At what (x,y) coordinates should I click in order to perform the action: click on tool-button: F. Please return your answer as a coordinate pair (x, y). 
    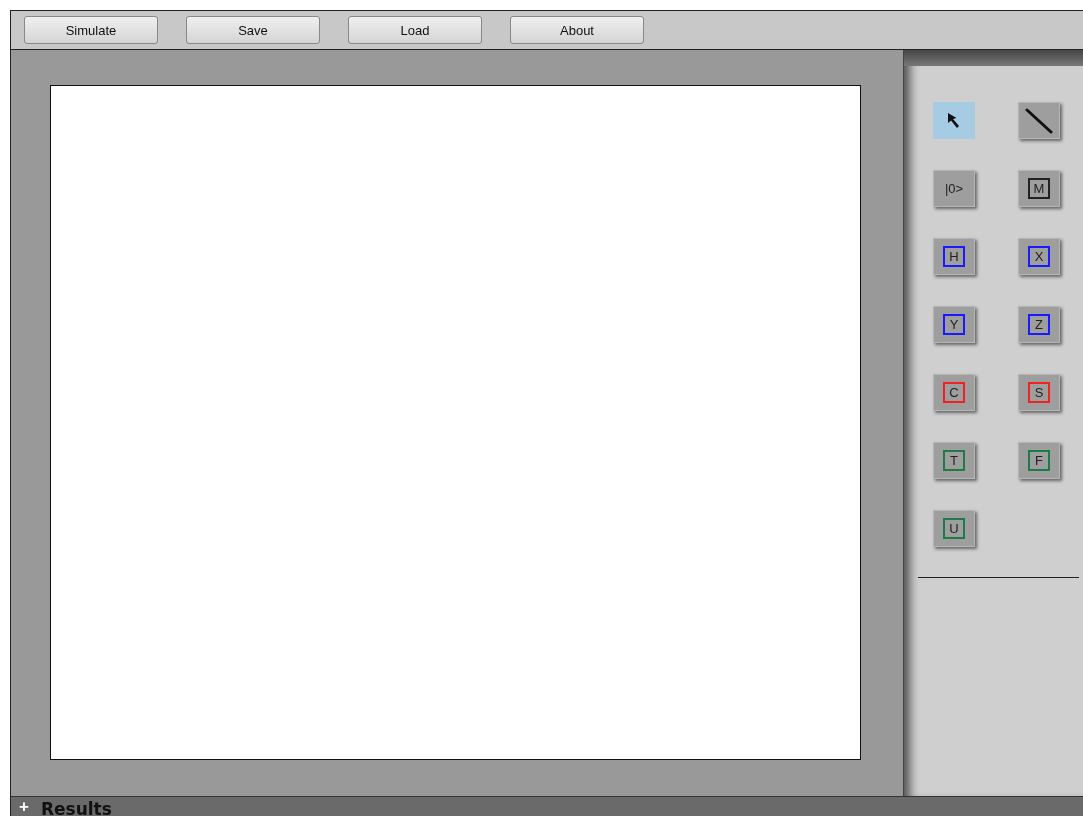
    Looking at the image, I should click on (1039, 460).